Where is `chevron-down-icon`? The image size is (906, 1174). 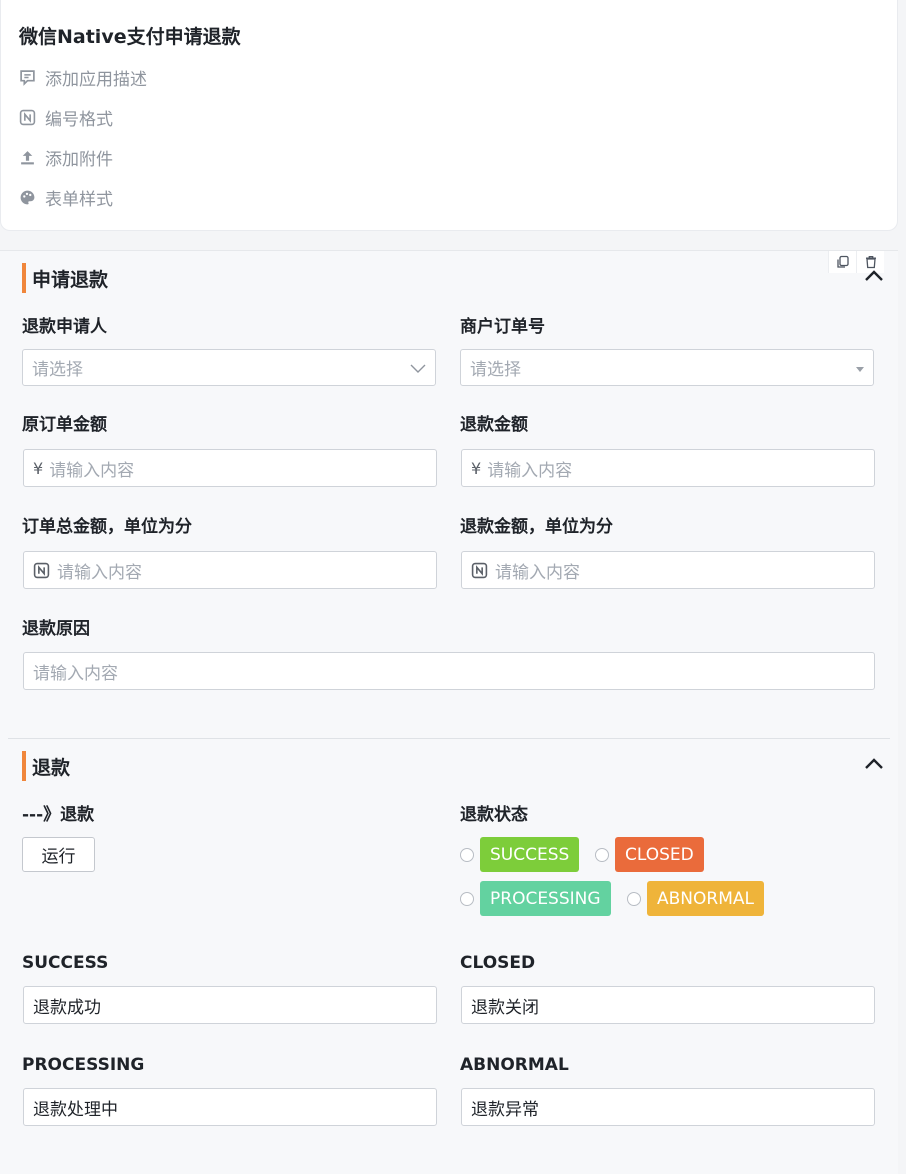 chevron-down-icon is located at coordinates (418, 368).